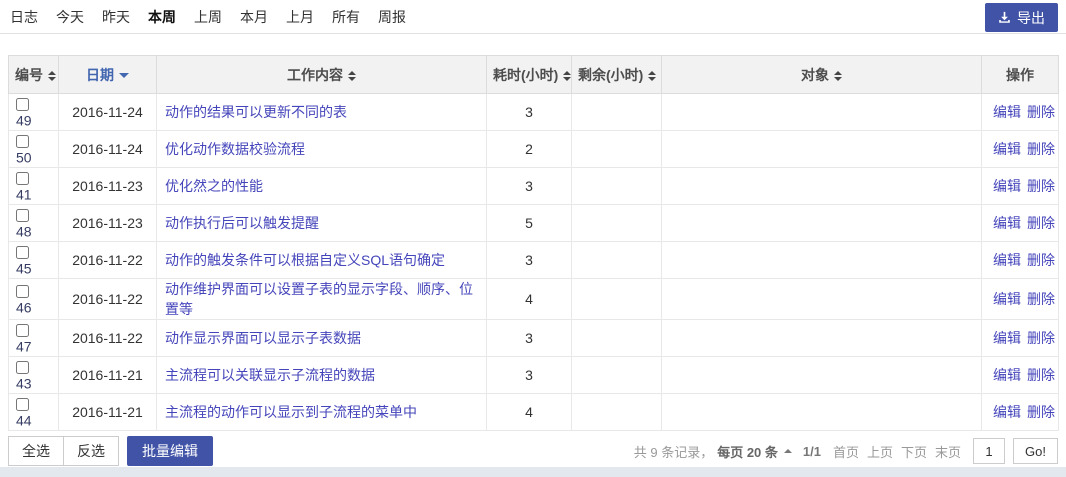 This screenshot has height=477, width=1066. What do you see at coordinates (91, 451) in the screenshot?
I see `invert-select-button: 反选` at bounding box center [91, 451].